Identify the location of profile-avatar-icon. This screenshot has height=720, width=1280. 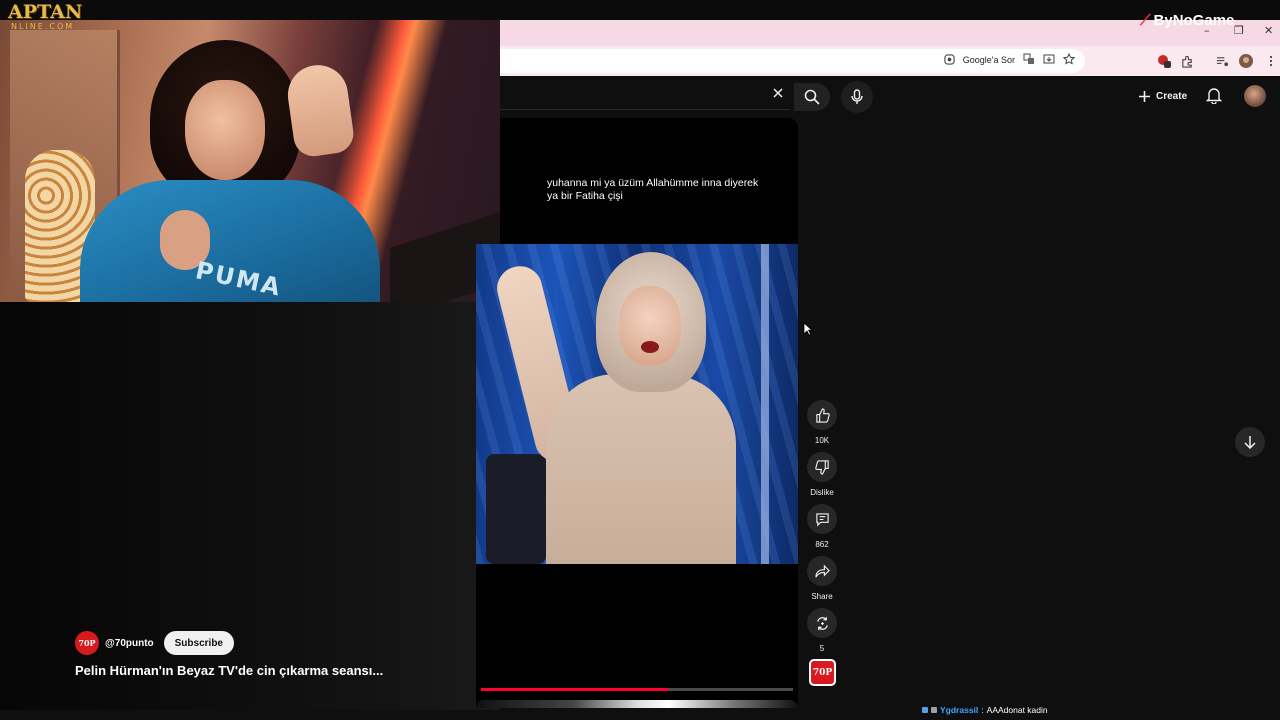
(1246, 61).